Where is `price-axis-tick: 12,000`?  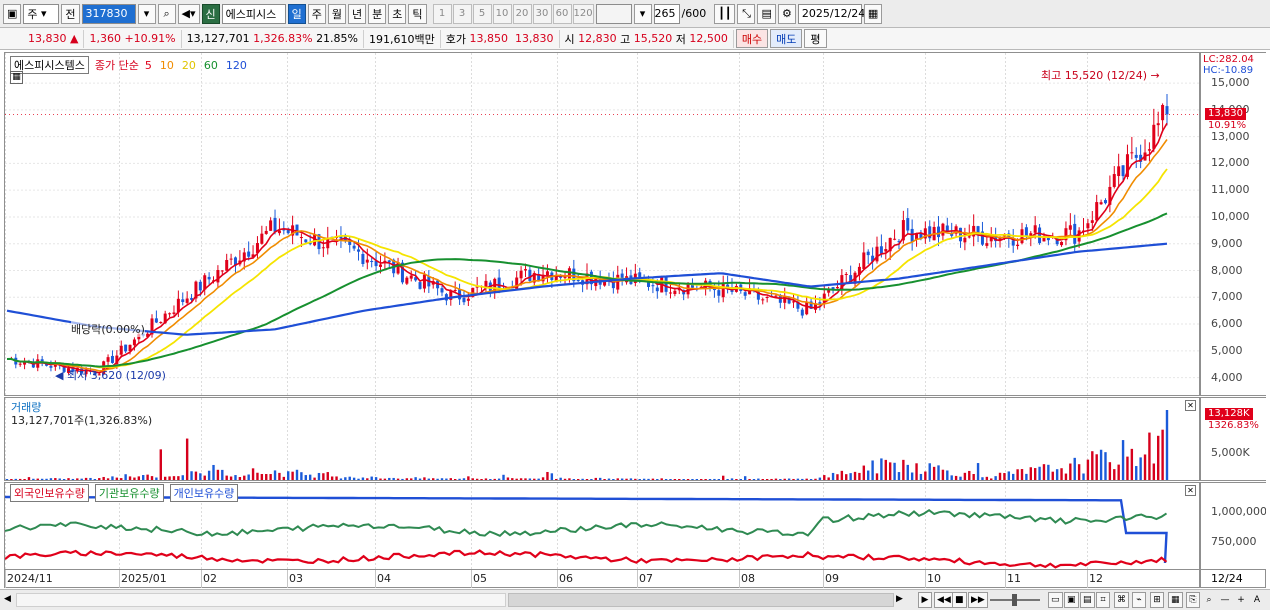
price-axis-tick: 12,000 is located at coordinates (1230, 163).